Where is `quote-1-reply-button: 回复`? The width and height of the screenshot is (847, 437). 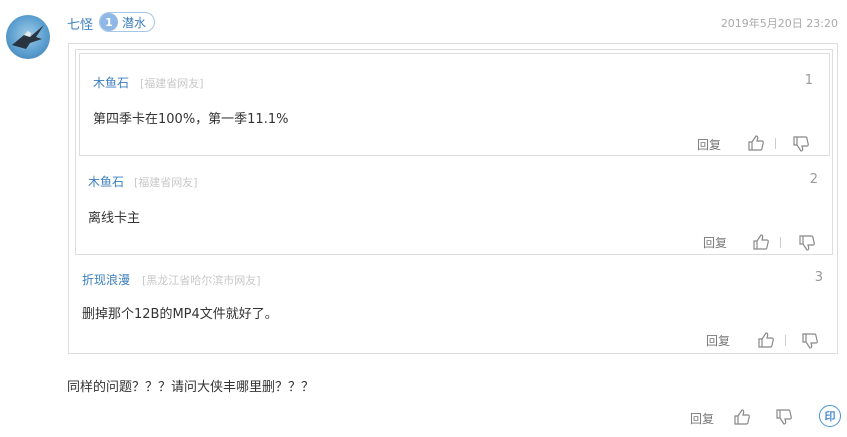
quote-1-reply-button: 回复 is located at coordinates (709, 144).